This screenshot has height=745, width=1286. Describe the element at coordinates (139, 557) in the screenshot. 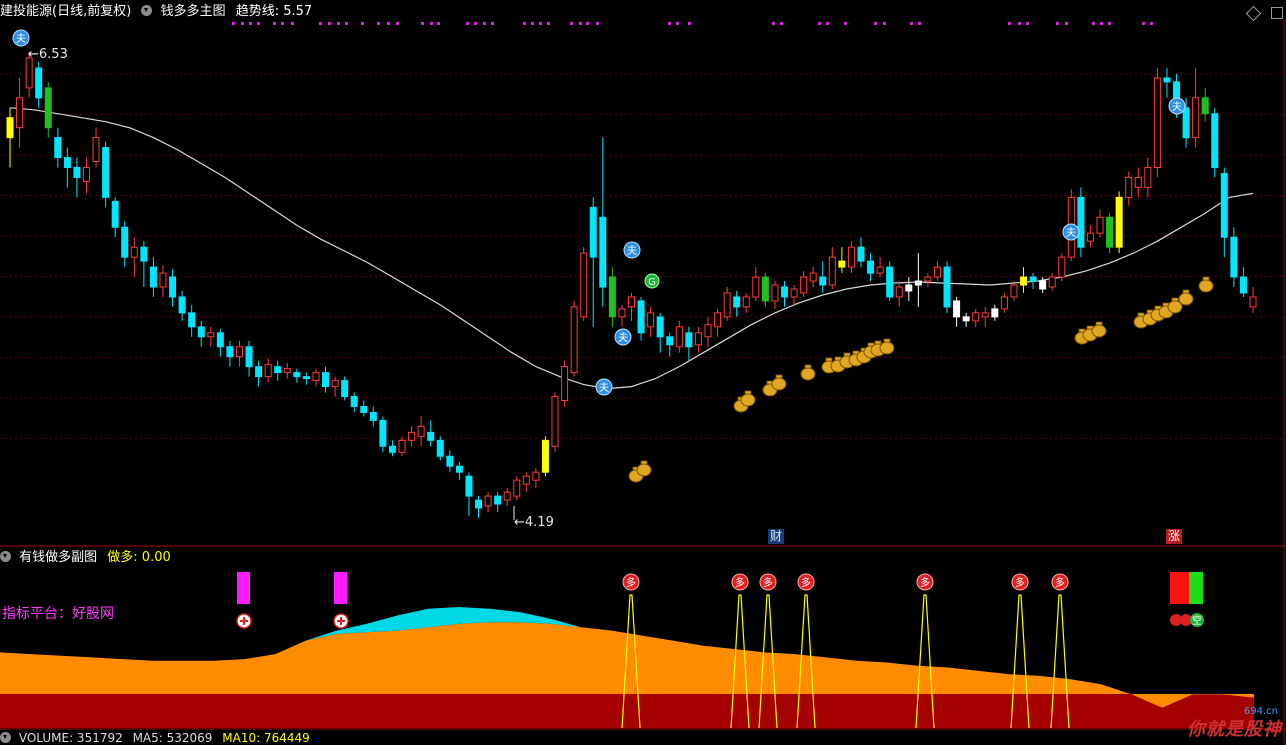

I see `sub-value: 做多: 0.00` at that location.